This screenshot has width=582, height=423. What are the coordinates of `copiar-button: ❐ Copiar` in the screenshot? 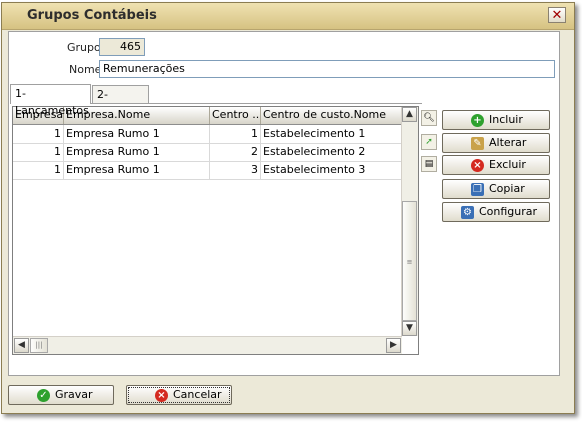 It's located at (496, 189).